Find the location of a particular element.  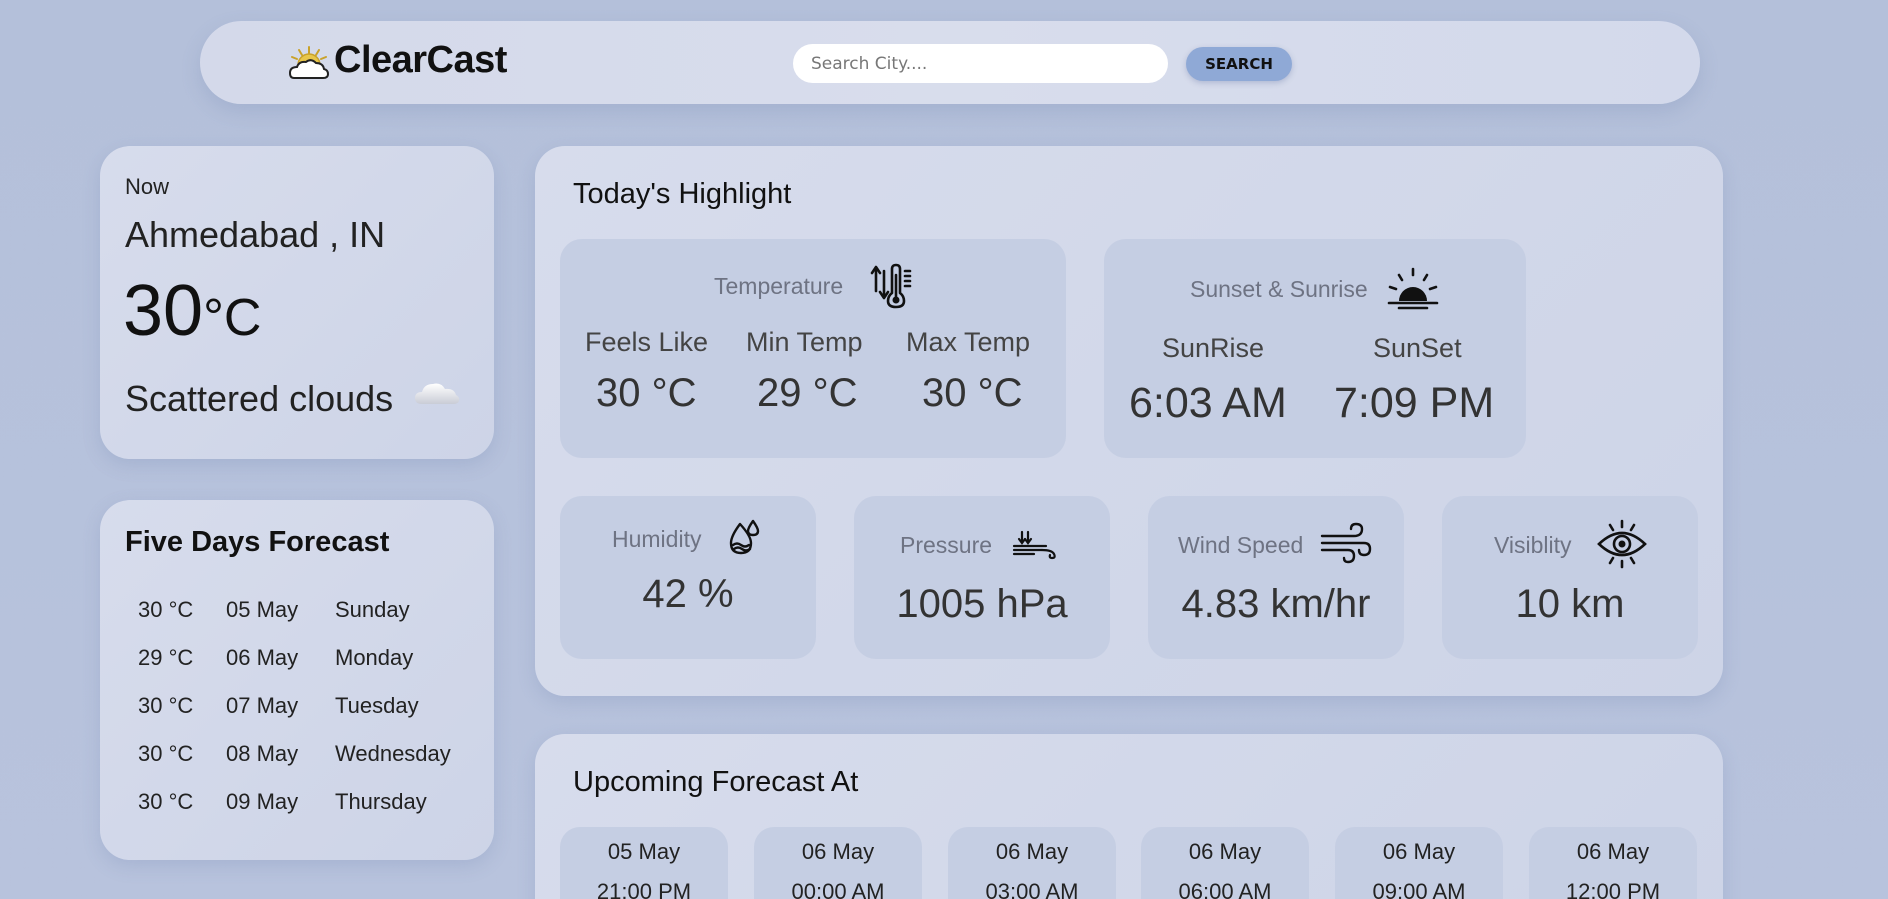

city-name: Ahmedabad , IN is located at coordinates (255, 234).